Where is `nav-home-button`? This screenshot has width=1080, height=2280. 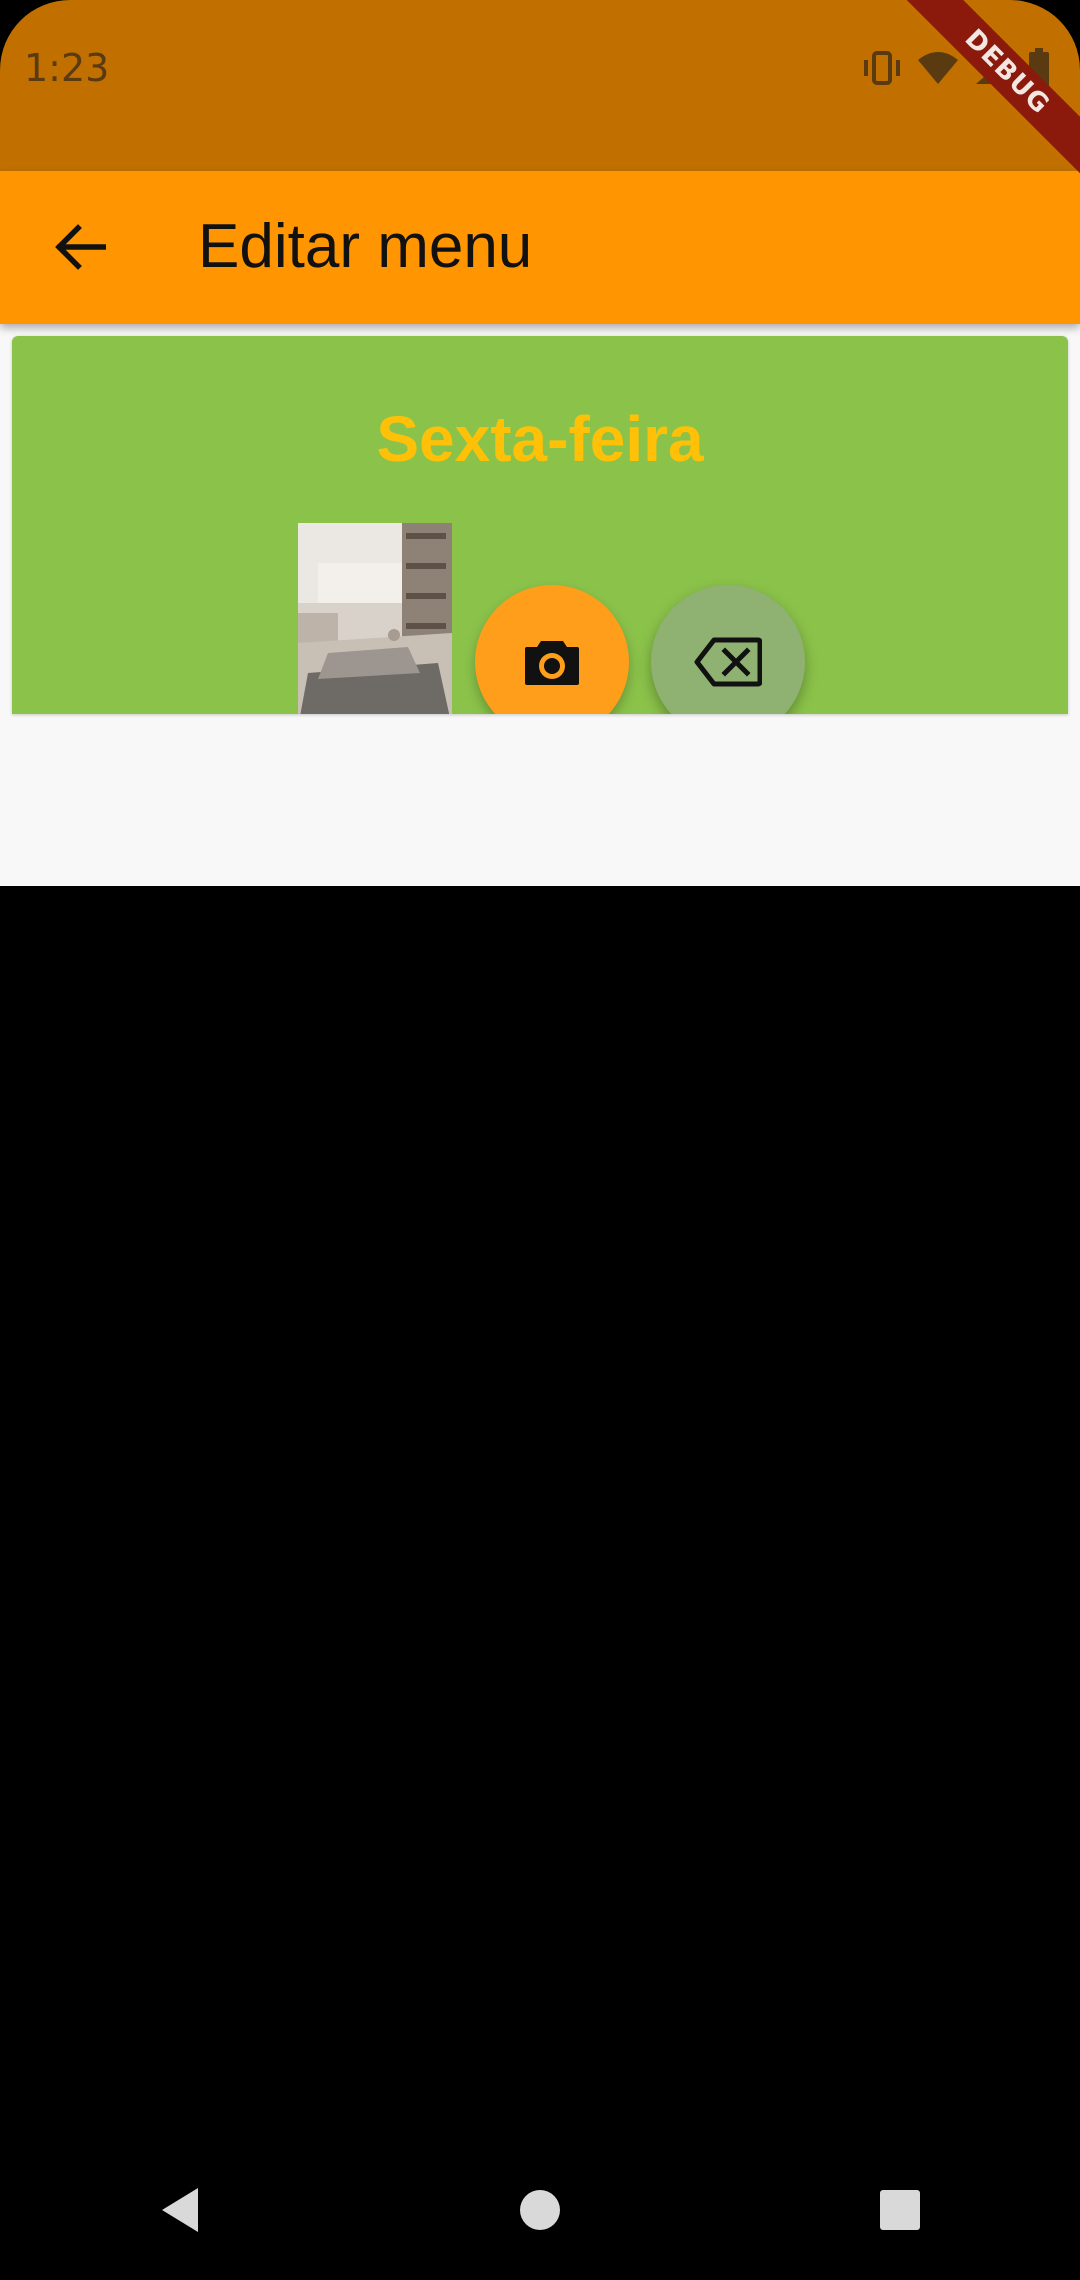
nav-home-button is located at coordinates (540, 2210).